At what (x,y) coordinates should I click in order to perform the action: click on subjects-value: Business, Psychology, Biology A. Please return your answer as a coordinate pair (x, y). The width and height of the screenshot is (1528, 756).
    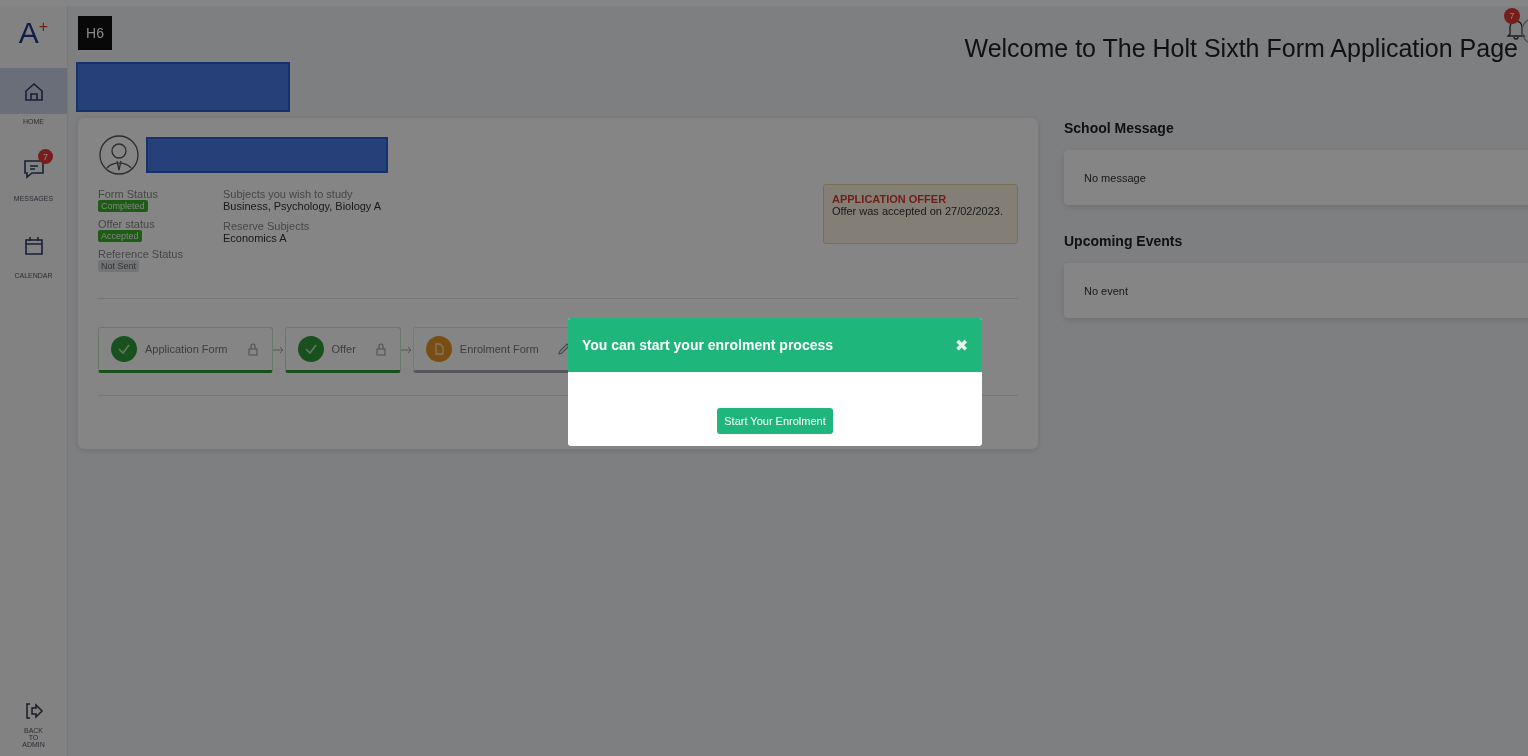
    Looking at the image, I should click on (303, 206).